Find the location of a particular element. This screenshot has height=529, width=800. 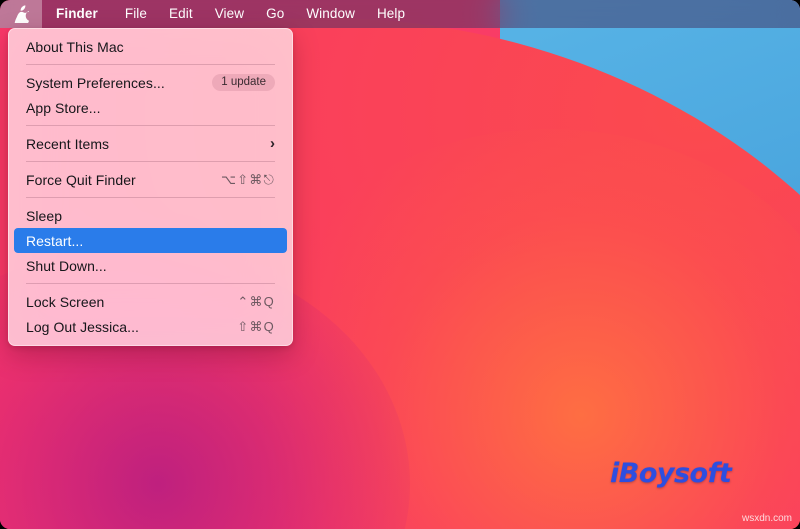

menubar-item-go: Go is located at coordinates (275, 14).